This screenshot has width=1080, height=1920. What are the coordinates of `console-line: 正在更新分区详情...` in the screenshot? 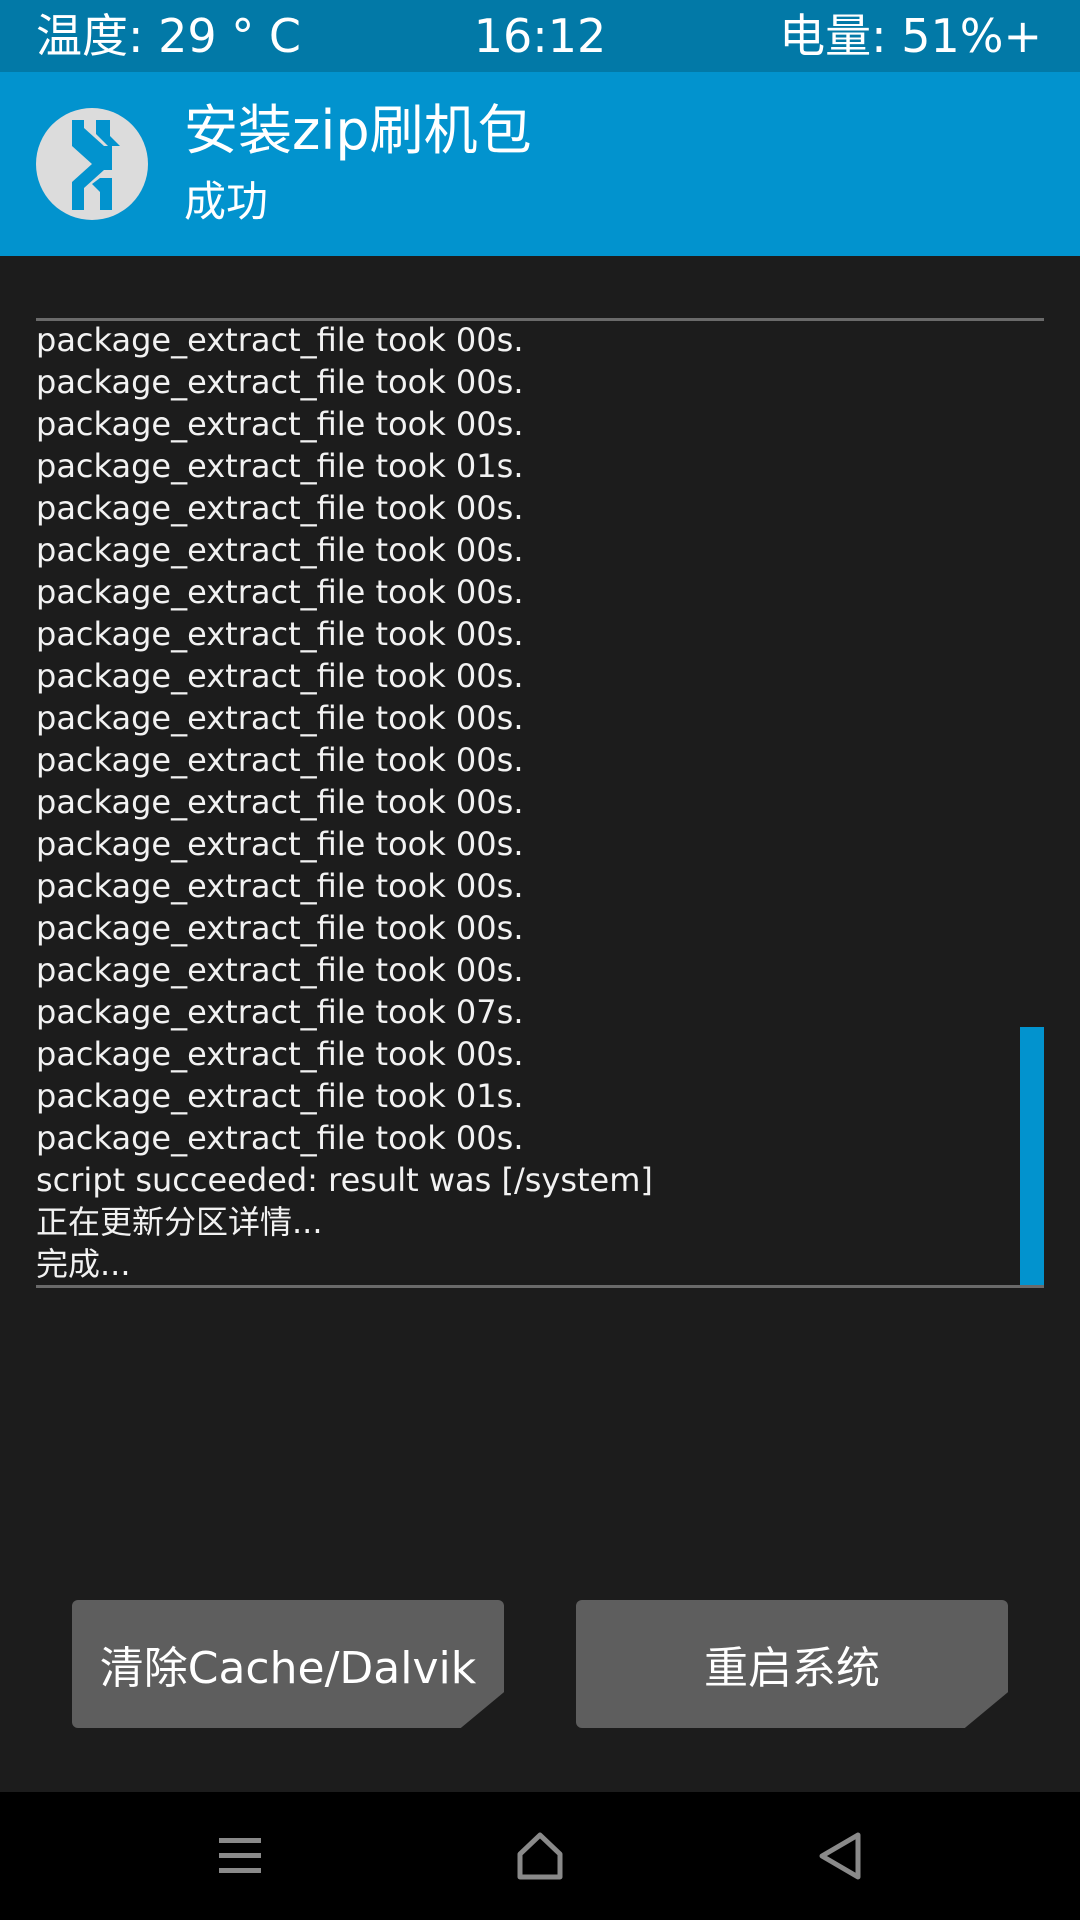 It's located at (179, 1222).